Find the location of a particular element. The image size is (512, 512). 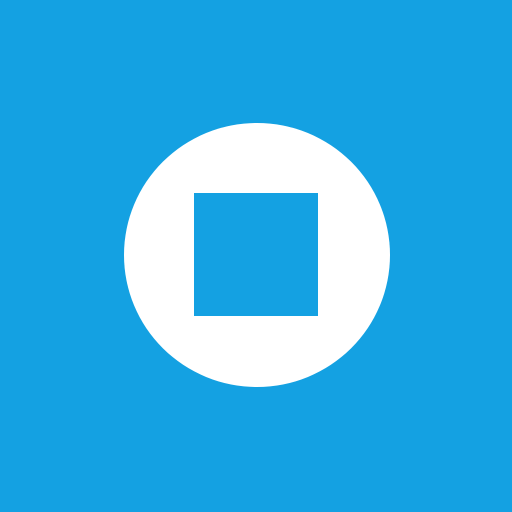

stop-icon is located at coordinates (256, 254).